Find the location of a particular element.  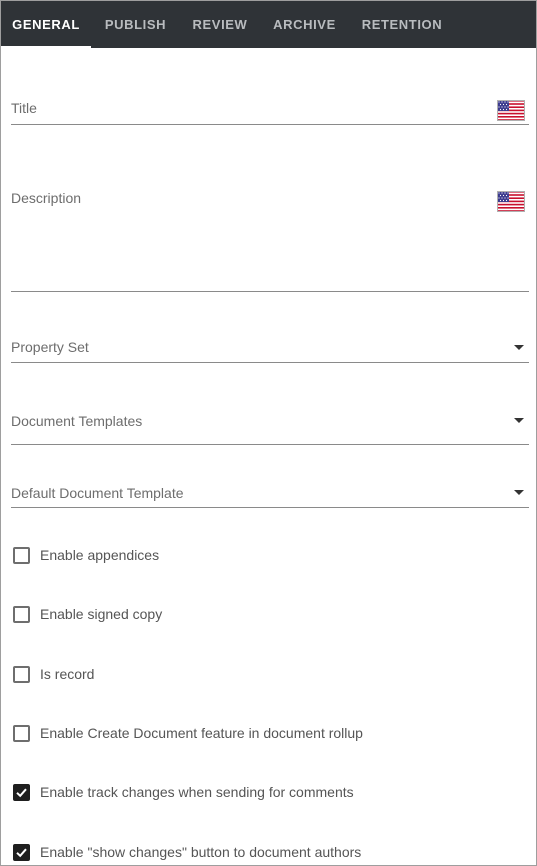

checkbox-enable-signed-copy: Enable signed copy is located at coordinates (87, 614).